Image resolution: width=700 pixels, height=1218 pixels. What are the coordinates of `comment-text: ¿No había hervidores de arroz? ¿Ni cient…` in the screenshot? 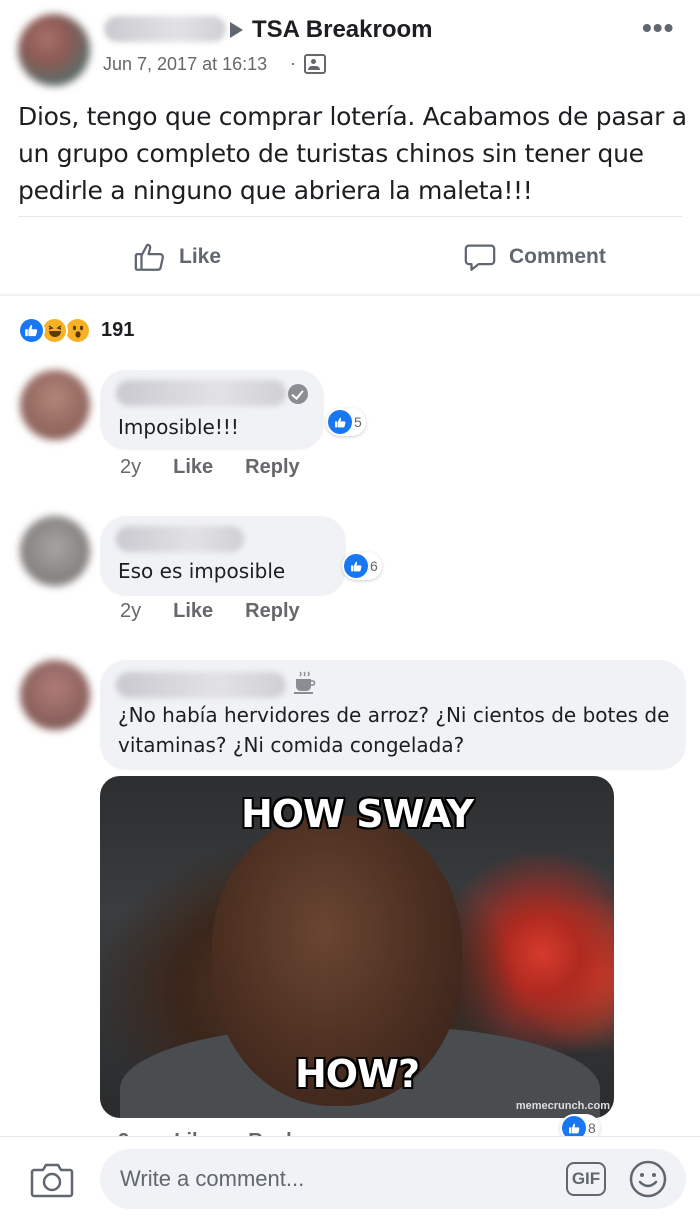 It's located at (394, 730).